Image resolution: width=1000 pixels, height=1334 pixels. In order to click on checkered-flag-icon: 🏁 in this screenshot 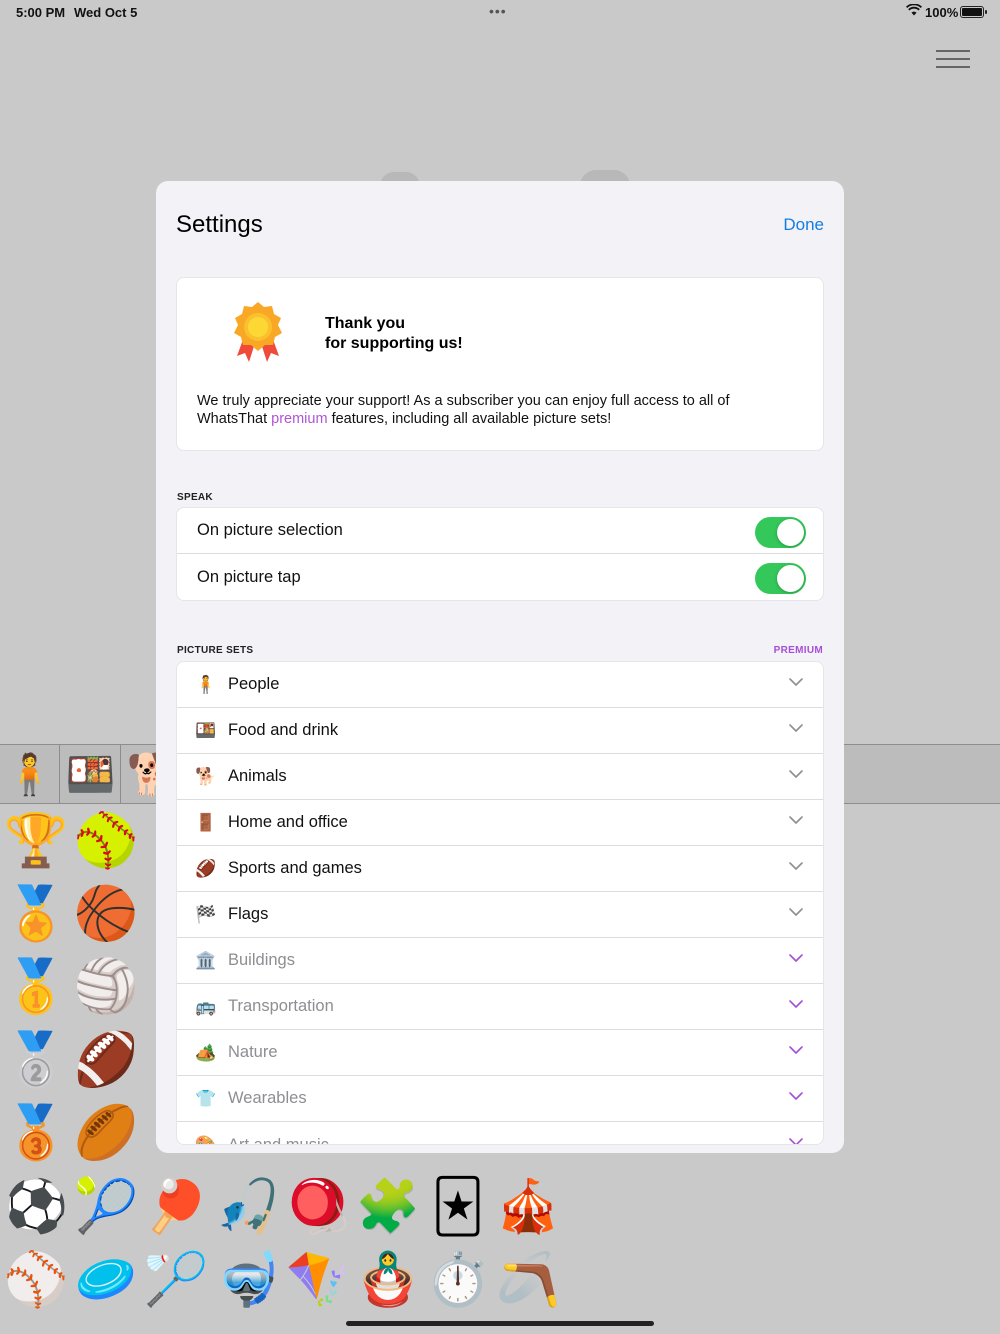, I will do `click(206, 914)`.